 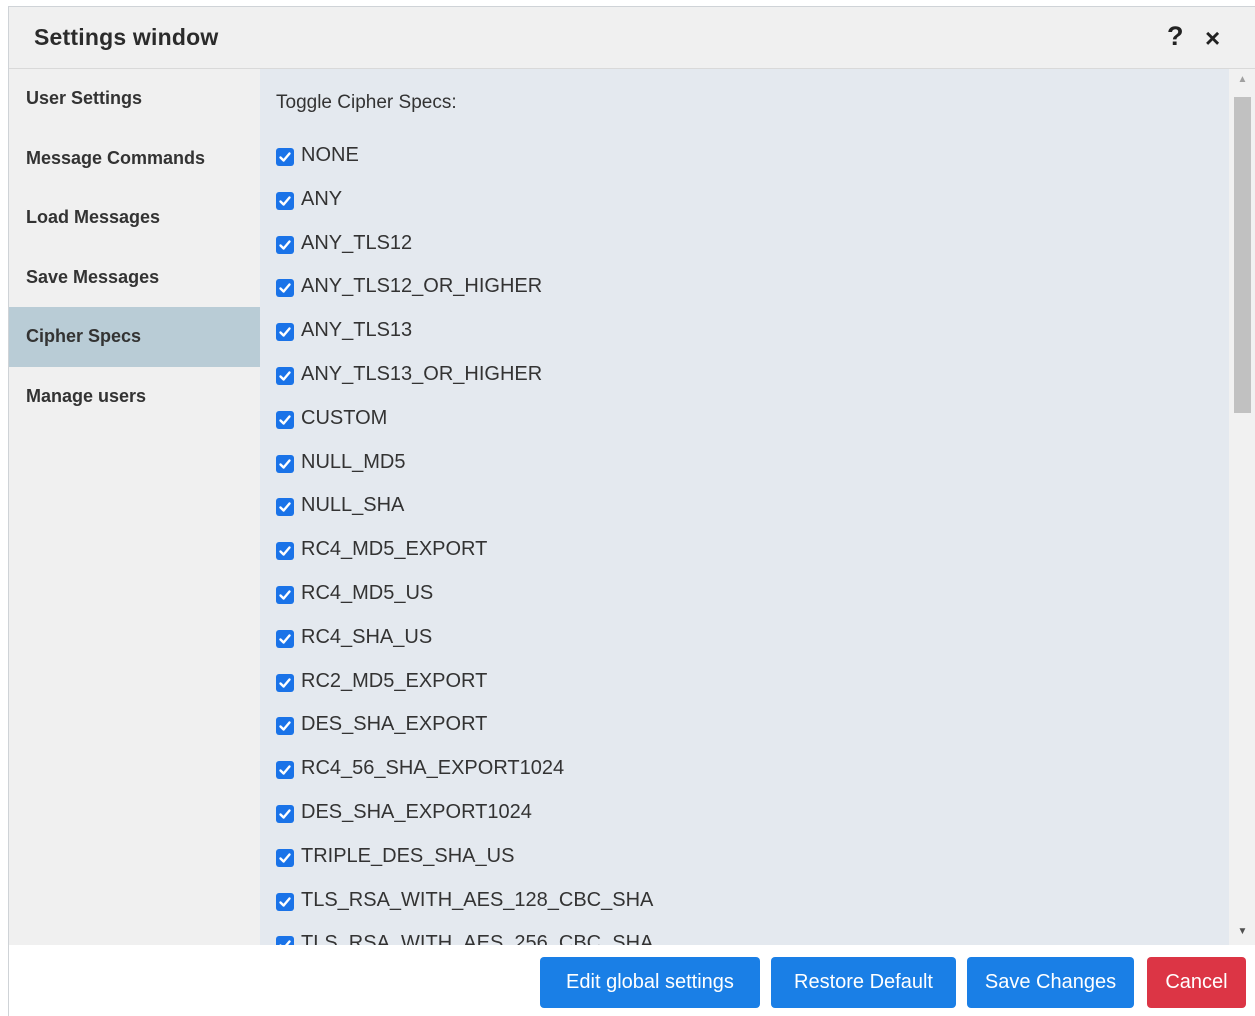 What do you see at coordinates (353, 461) in the screenshot?
I see `cipher-spec-label: NULL_MD5` at bounding box center [353, 461].